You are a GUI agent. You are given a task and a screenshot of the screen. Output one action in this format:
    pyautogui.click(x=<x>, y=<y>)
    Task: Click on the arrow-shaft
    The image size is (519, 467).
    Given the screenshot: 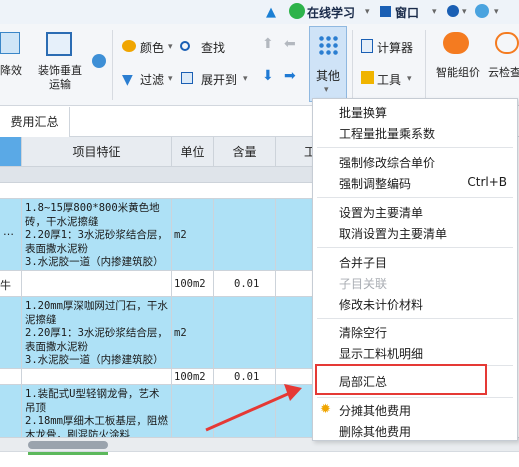 What is the action you would take?
    pyautogui.click(x=248, y=411)
    